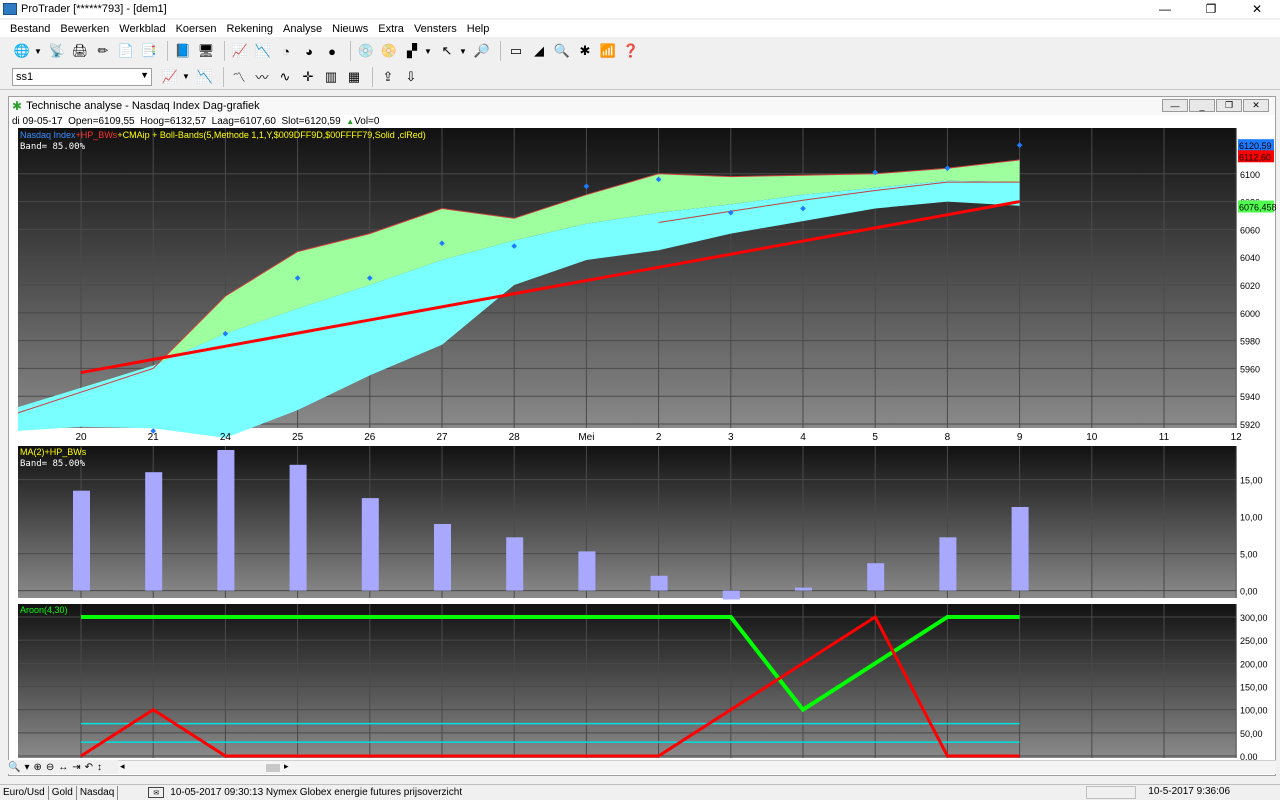  What do you see at coordinates (63, 767) in the screenshot?
I see `fit-width-icon: ↔` at bounding box center [63, 767].